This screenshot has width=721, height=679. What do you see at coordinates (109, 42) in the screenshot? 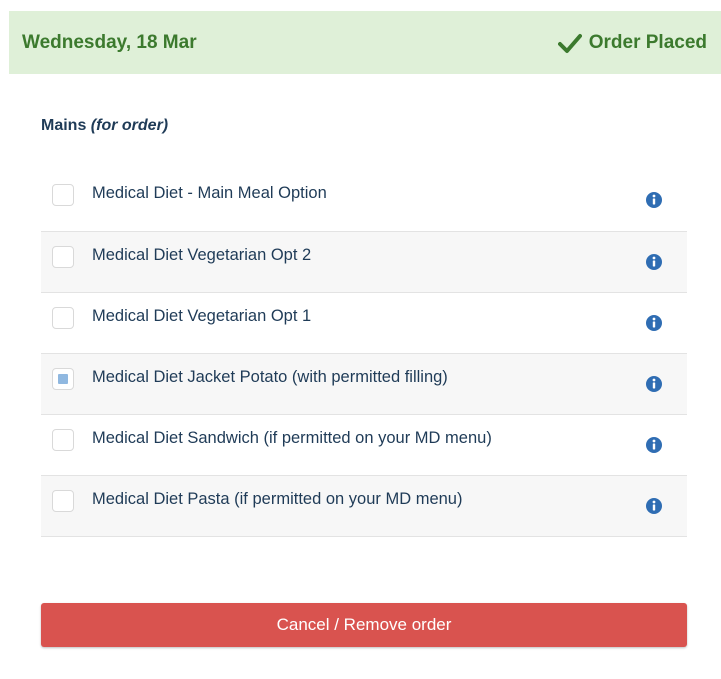
I see `header-date: Wednesday, 18 Mar` at bounding box center [109, 42].